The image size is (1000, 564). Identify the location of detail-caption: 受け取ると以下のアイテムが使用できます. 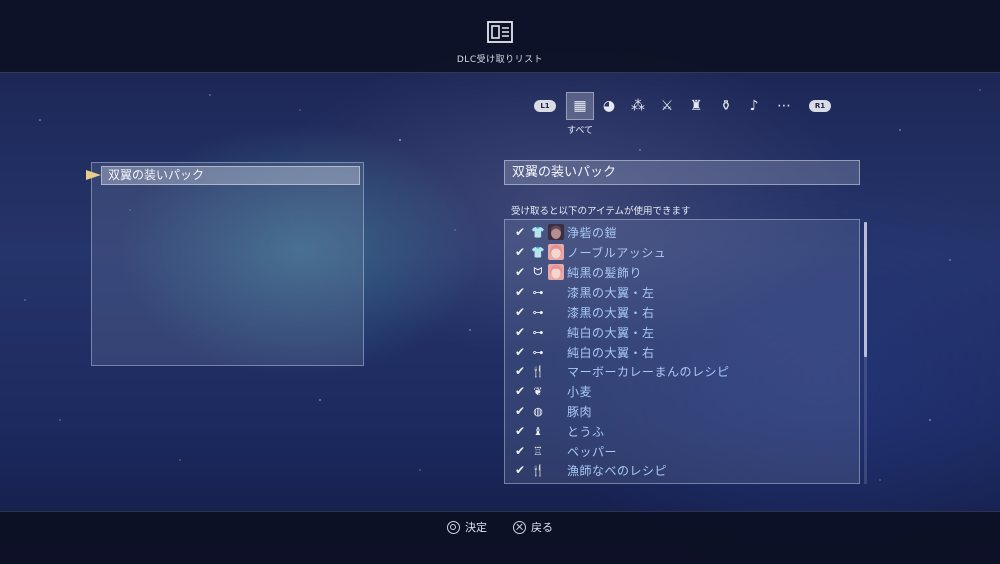
(601, 211).